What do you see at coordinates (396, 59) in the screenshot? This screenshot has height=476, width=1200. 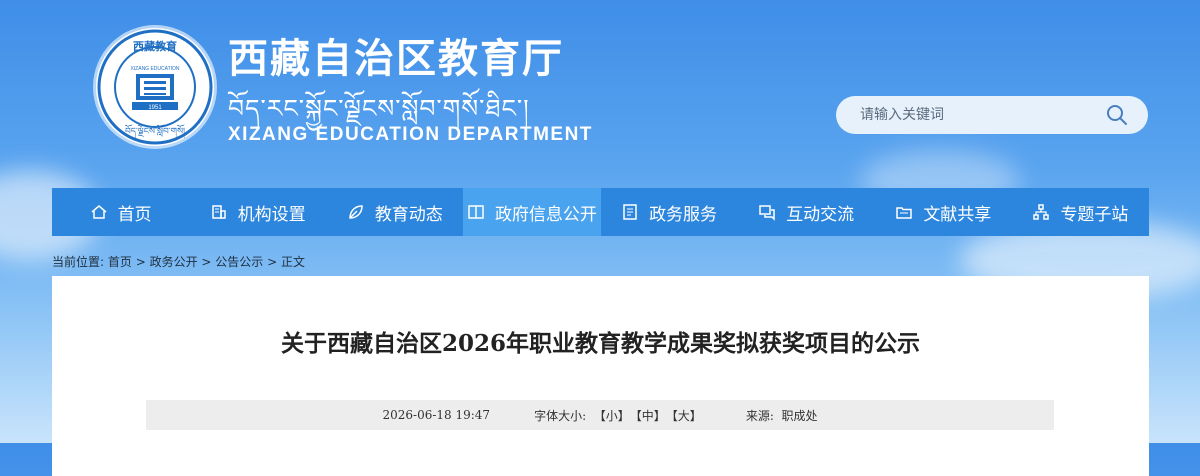 I see `site-title-chinese: 西藏自治区教育厅` at bounding box center [396, 59].